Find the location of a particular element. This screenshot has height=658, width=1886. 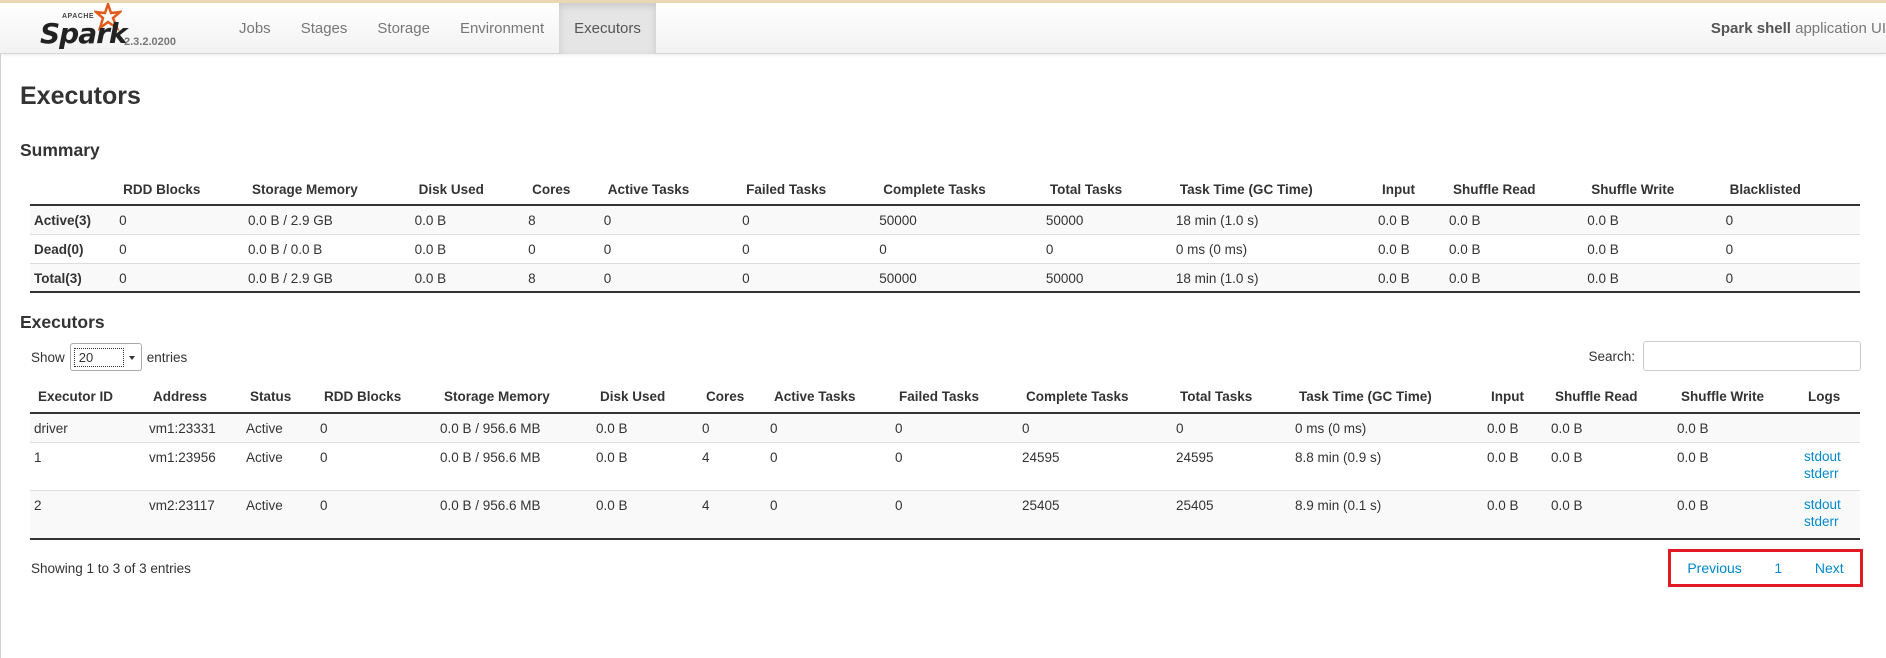

summary-col-blank is located at coordinates (72, 190).